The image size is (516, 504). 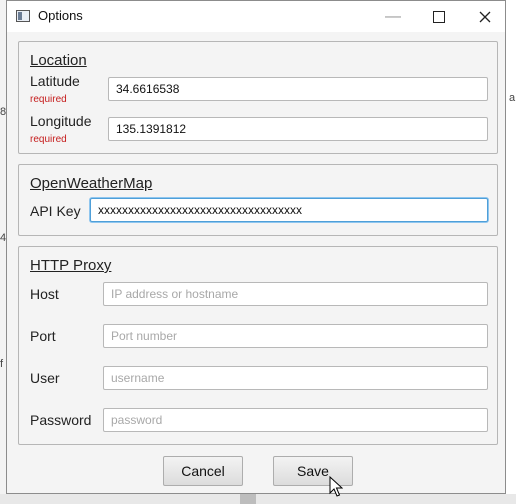 I want to click on background-app-bottom, so click(x=258, y=499).